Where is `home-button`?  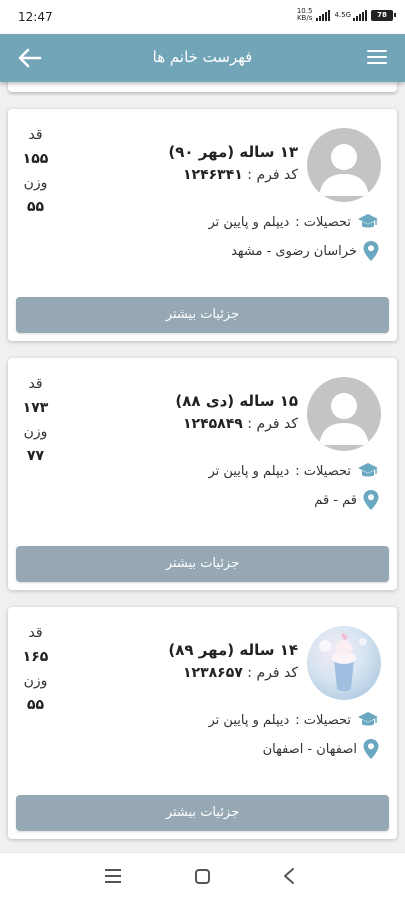 home-button is located at coordinates (202, 876).